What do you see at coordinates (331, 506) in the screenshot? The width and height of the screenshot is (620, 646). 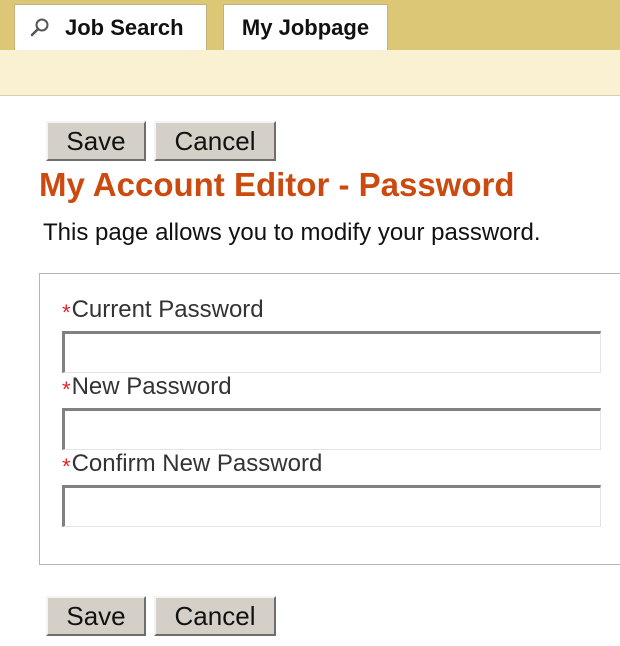 I see `confirm-new-password-input` at bounding box center [331, 506].